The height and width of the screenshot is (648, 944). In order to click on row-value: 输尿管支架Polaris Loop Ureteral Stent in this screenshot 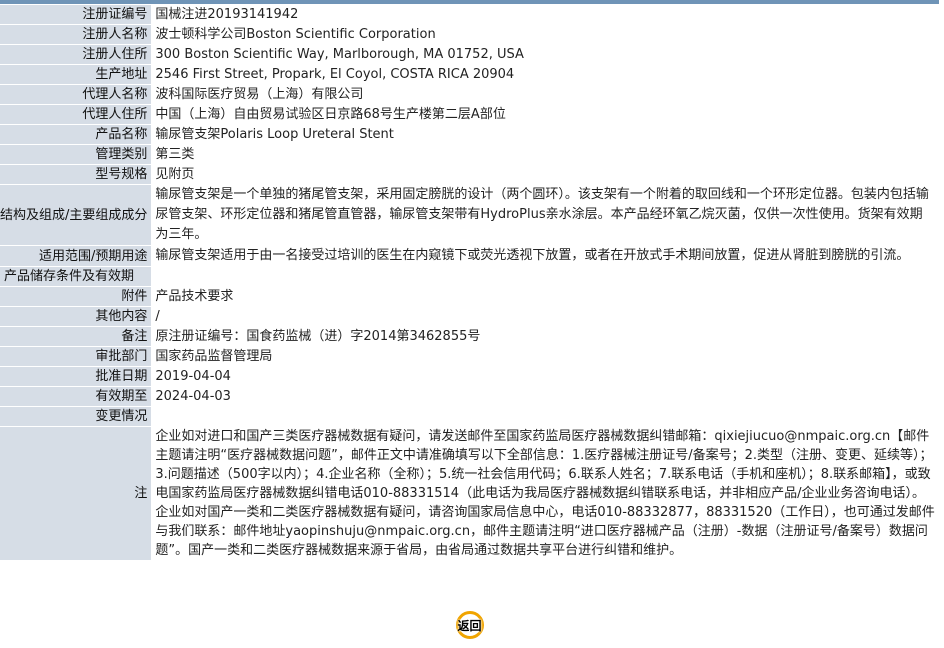, I will do `click(545, 134)`.